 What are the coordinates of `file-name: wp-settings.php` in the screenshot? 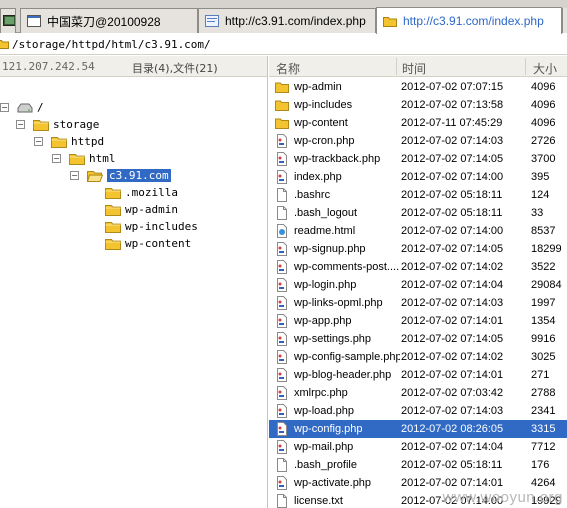 It's located at (333, 339).